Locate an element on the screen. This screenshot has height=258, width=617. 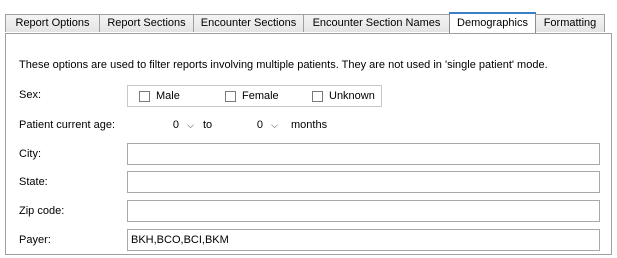
zip-code-label: Zip code: is located at coordinates (42, 211).